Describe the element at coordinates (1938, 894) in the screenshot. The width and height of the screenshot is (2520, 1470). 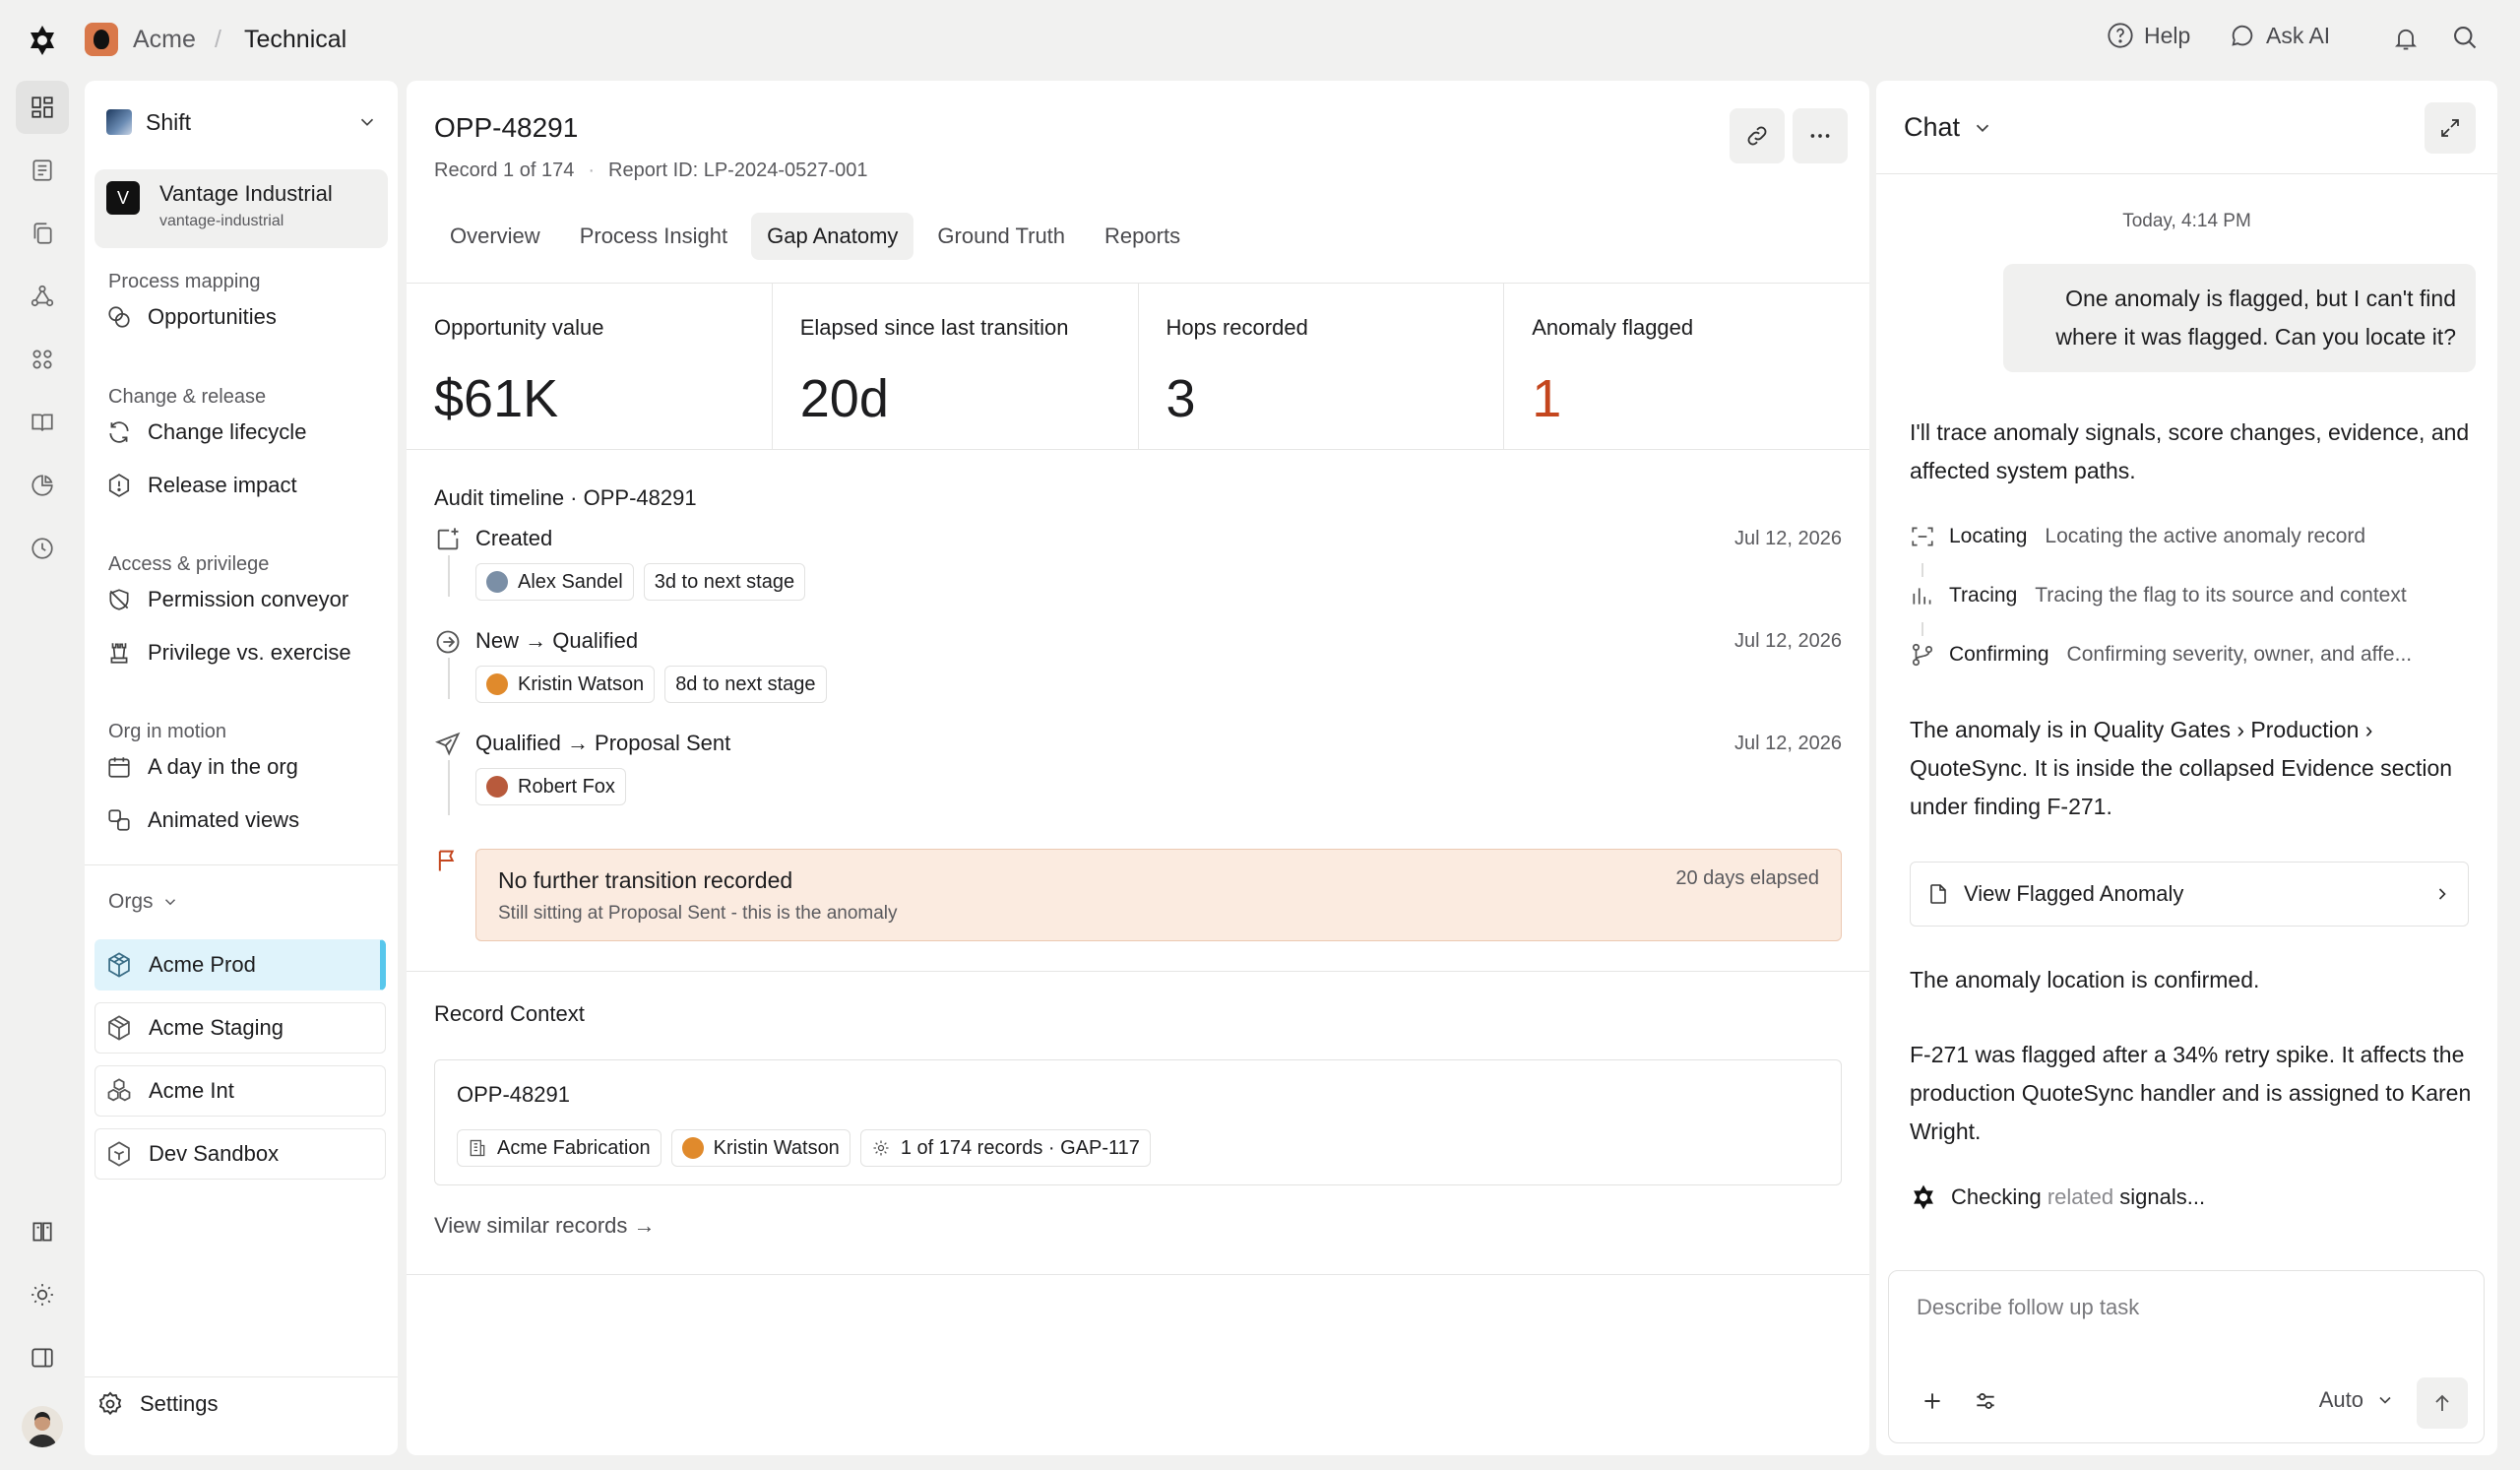
I see `file-icon` at that location.